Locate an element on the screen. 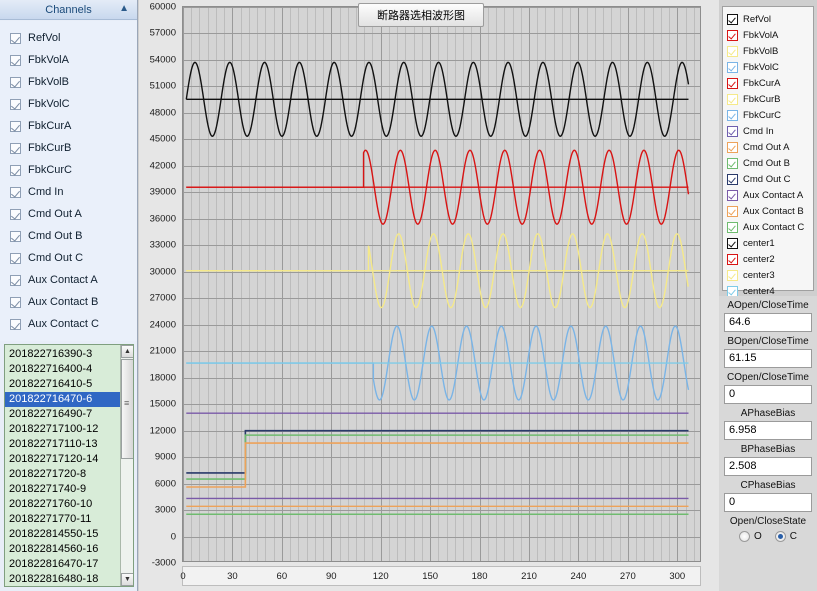 The height and width of the screenshot is (591, 817). chevron-up-icon: ▲ is located at coordinates (124, 8).